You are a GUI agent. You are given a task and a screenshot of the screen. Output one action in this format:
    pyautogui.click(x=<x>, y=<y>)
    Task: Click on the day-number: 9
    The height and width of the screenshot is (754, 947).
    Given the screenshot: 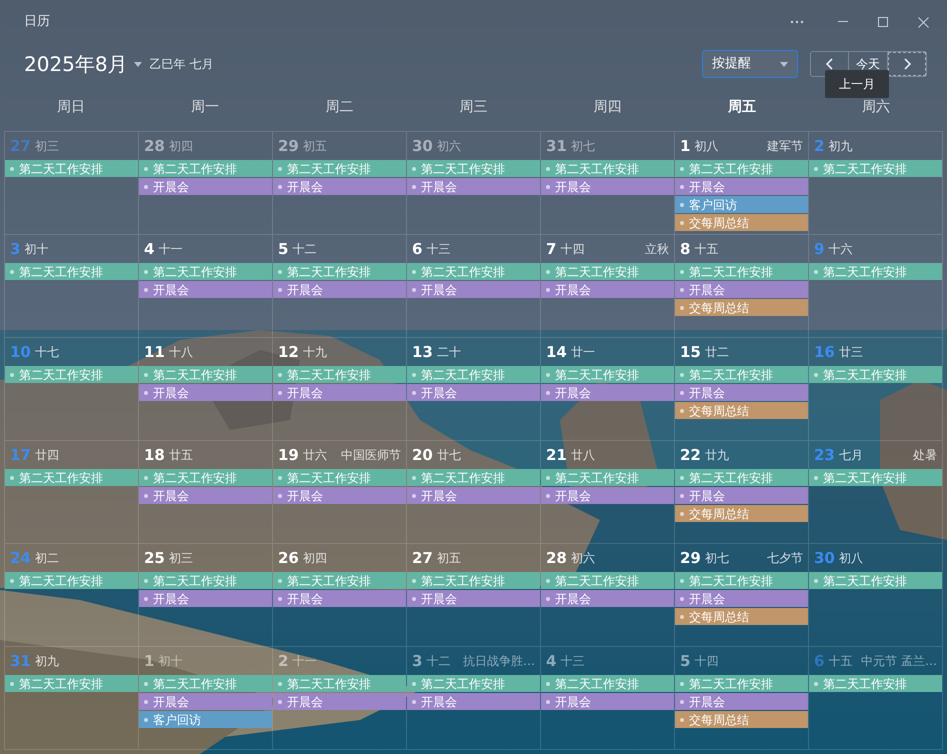 What is the action you would take?
    pyautogui.click(x=819, y=249)
    